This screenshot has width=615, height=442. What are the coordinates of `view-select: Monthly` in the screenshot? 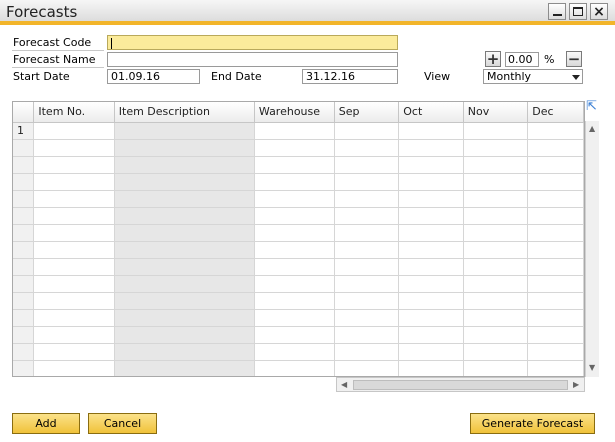 It's located at (533, 76).